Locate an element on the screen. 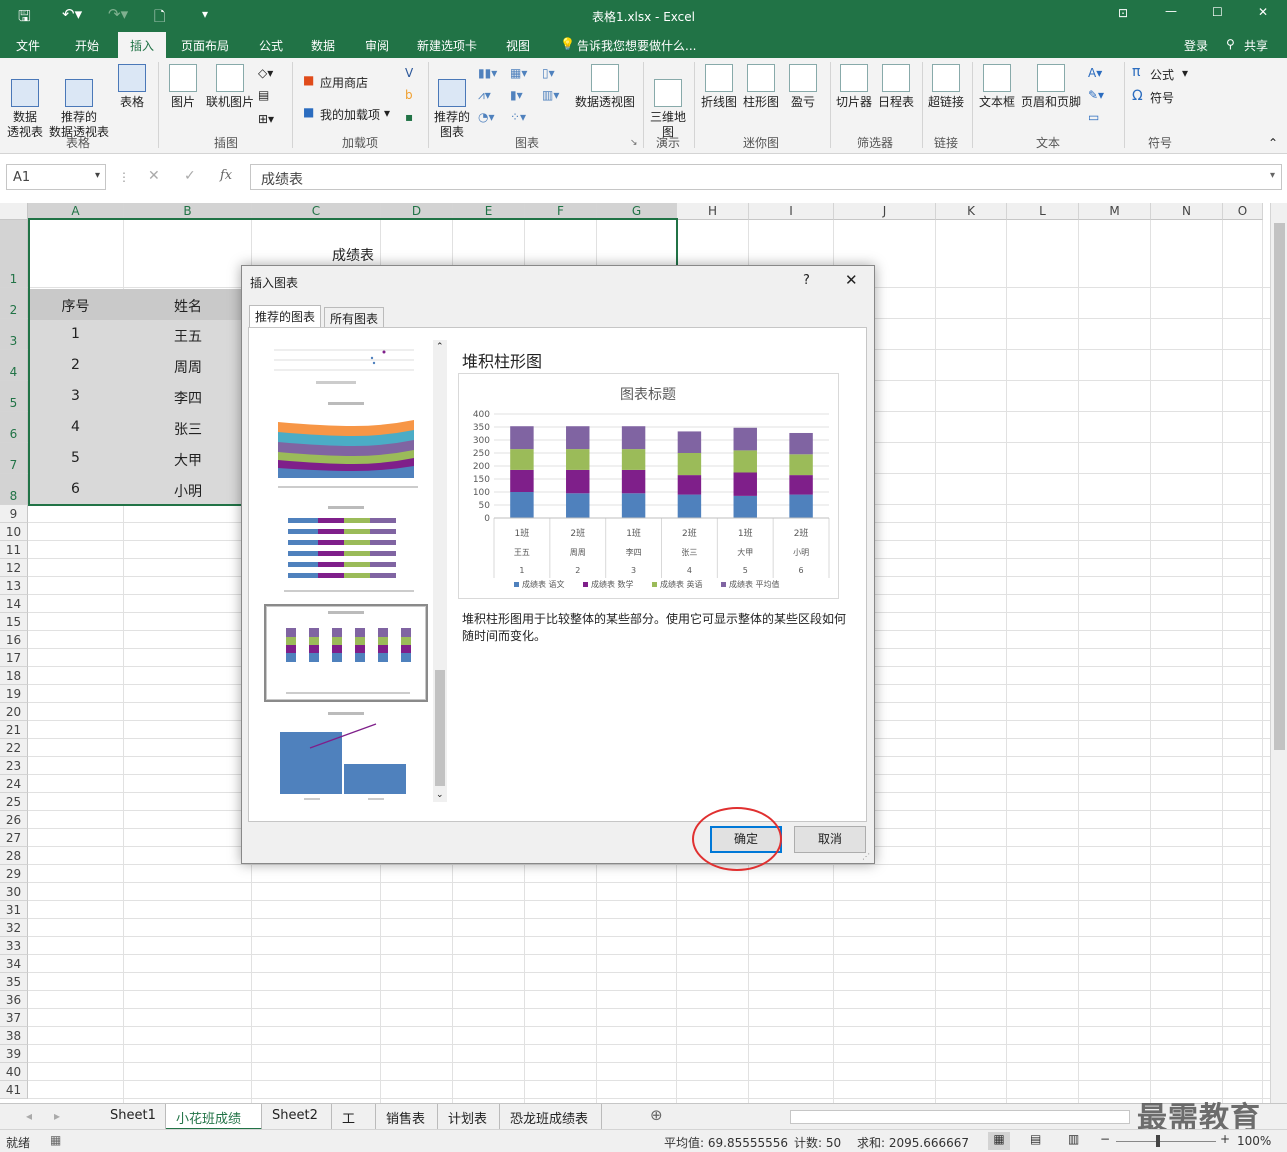  customize-qat-icon: ▾ is located at coordinates (205, 14).